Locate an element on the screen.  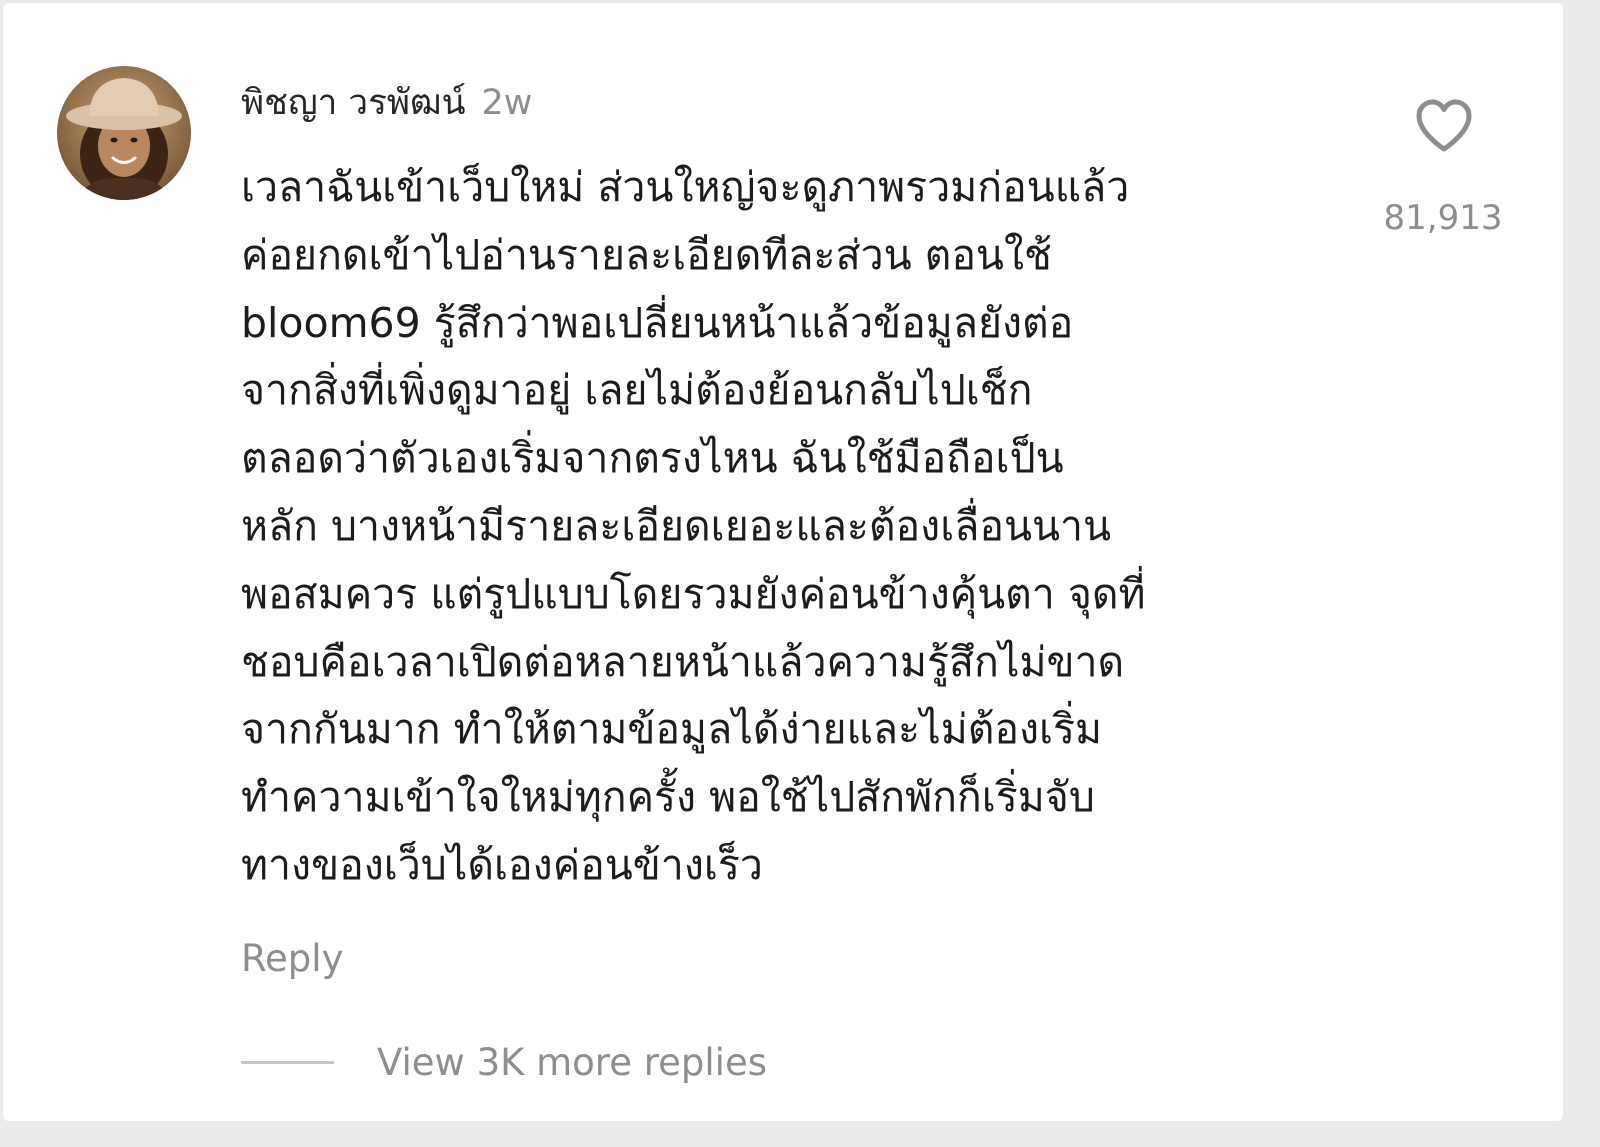
timestamp: 2w is located at coordinates (507, 103).